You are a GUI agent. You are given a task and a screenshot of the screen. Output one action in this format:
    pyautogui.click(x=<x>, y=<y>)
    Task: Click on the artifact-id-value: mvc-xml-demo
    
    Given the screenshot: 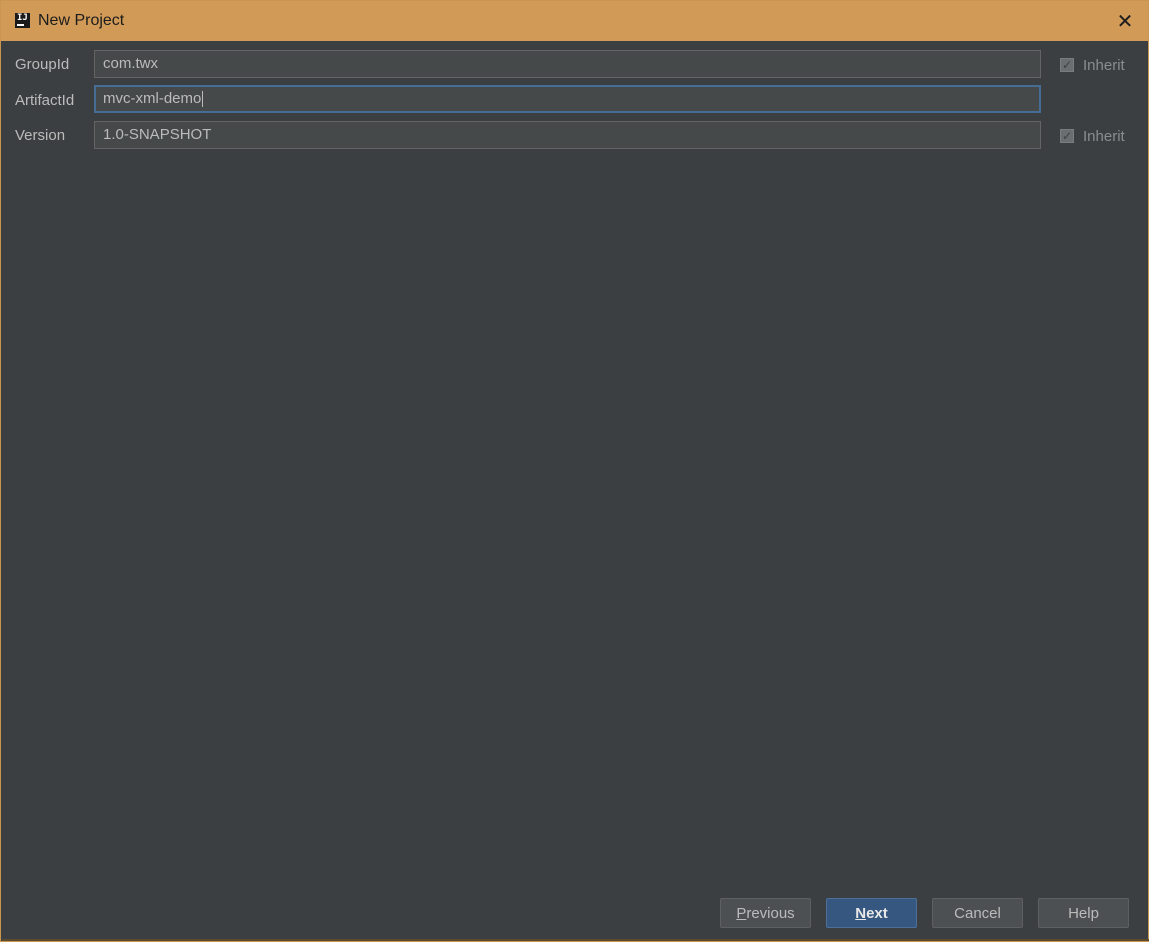 What is the action you would take?
    pyautogui.click(x=152, y=98)
    